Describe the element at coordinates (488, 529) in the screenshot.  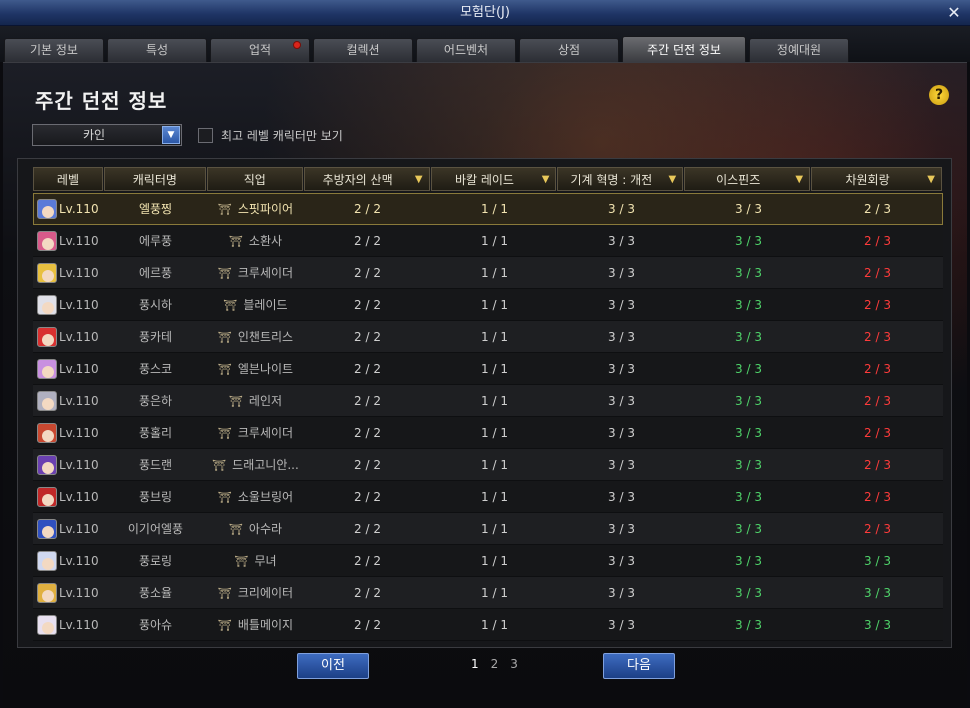
I see `table-row: Lv.110 이기어엘풍 ⛩ 아수라 2 / 2 1 / 1 3 / 3 3 / 3 2 / 3` at that location.